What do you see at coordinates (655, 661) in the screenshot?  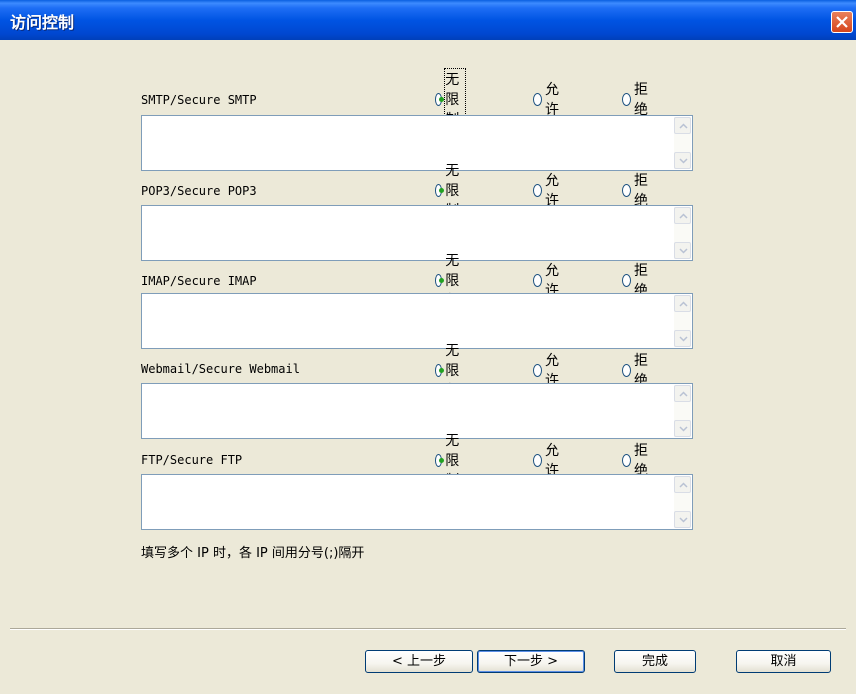 I see `finish-button: 完成` at bounding box center [655, 661].